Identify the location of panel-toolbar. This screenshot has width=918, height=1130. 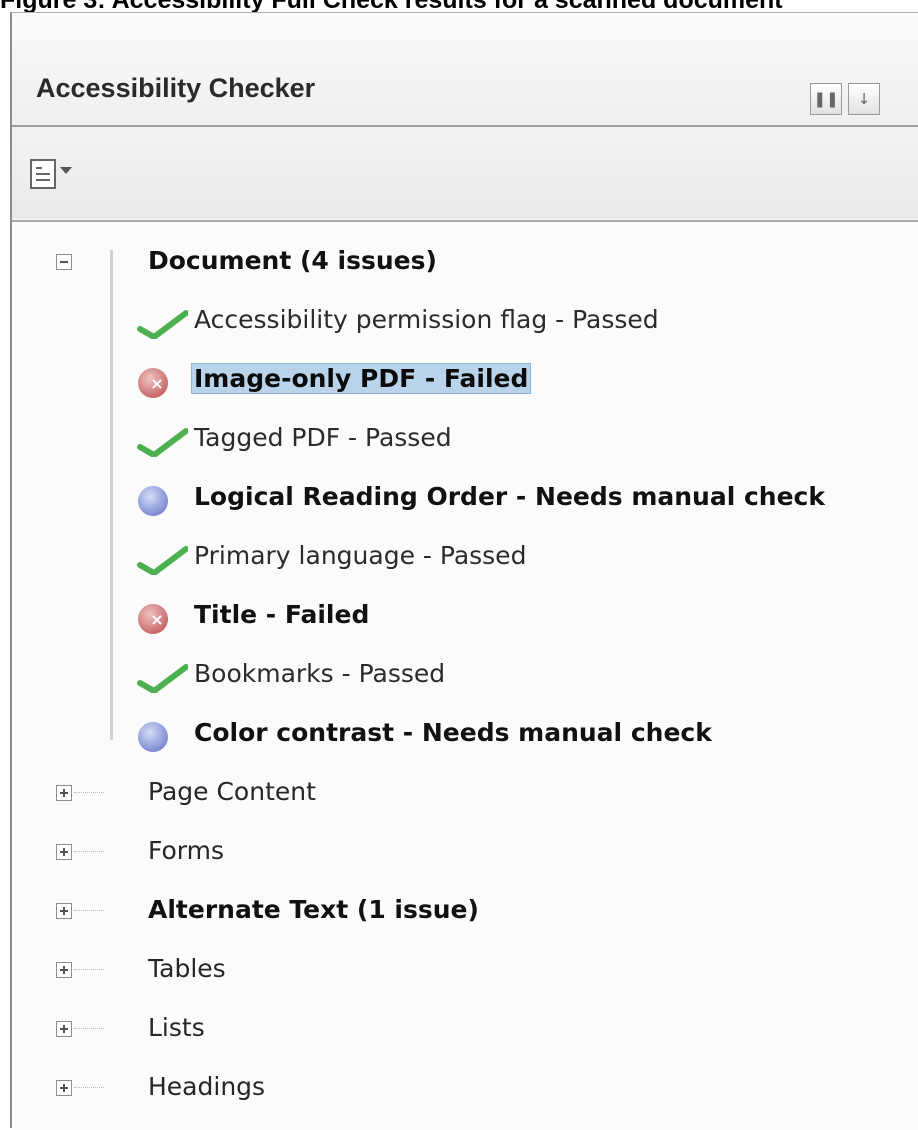
(465, 173).